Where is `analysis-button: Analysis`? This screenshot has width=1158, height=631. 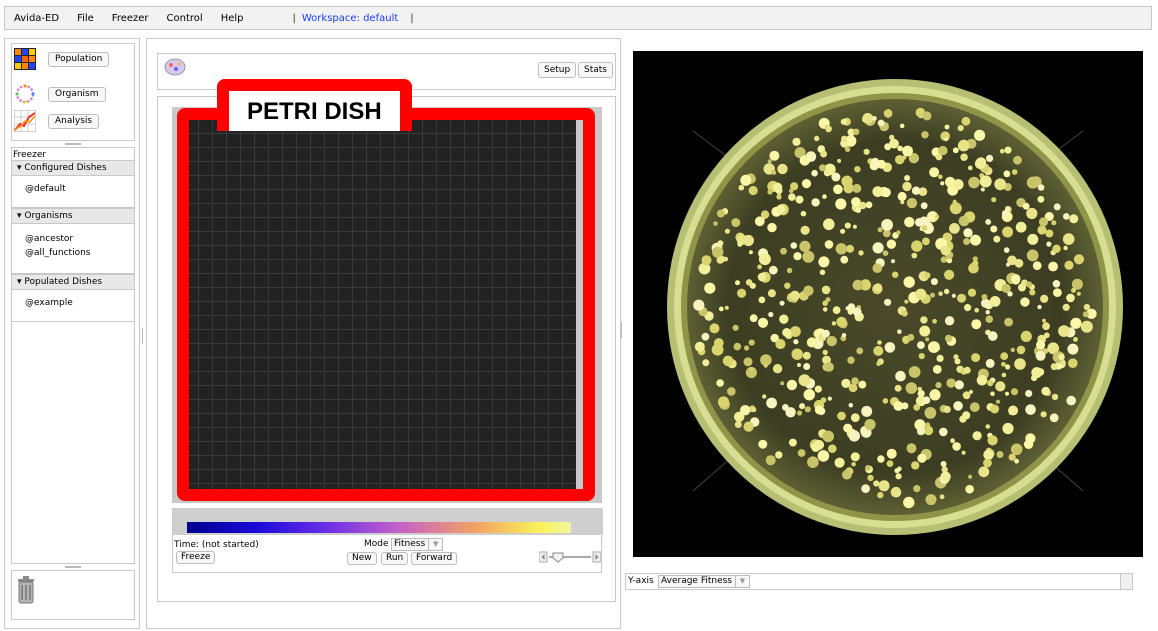 analysis-button: Analysis is located at coordinates (74, 121).